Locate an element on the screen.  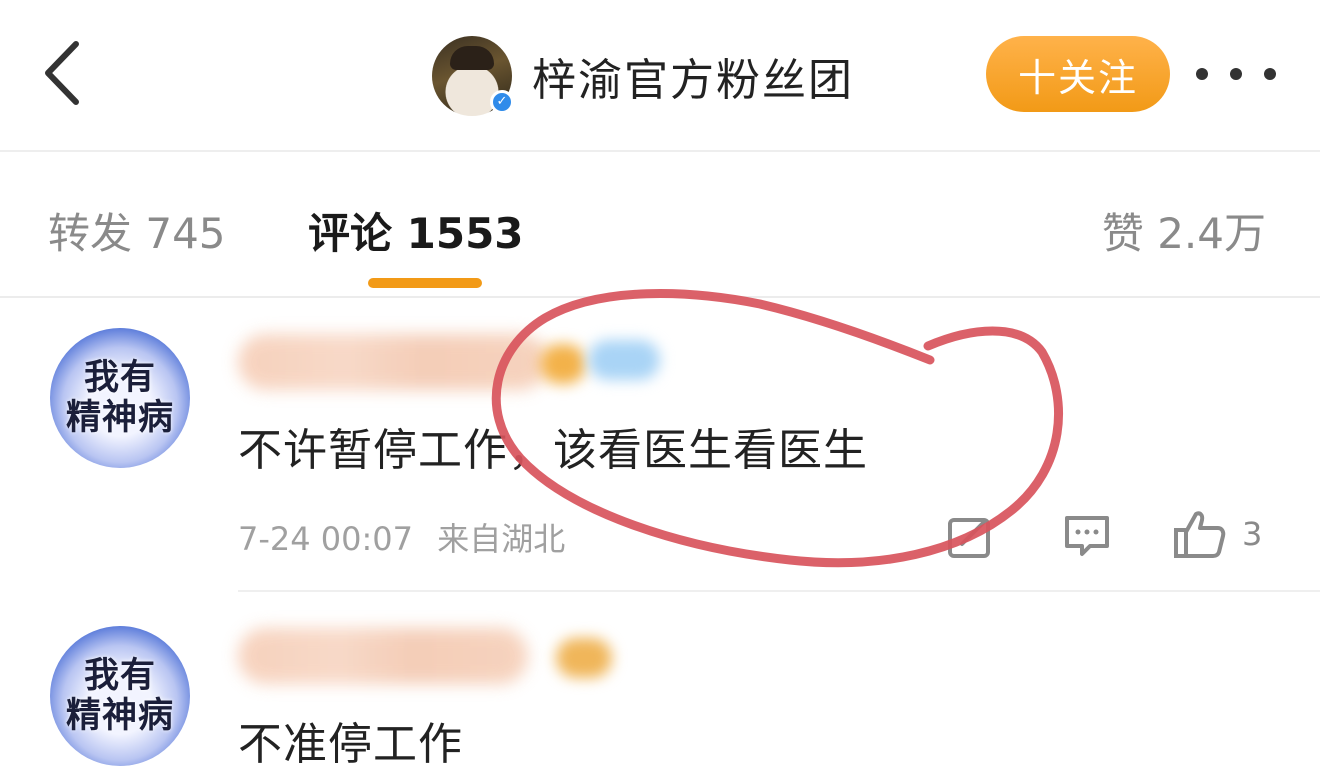
repost-comment-button is located at coordinates (970, 536).